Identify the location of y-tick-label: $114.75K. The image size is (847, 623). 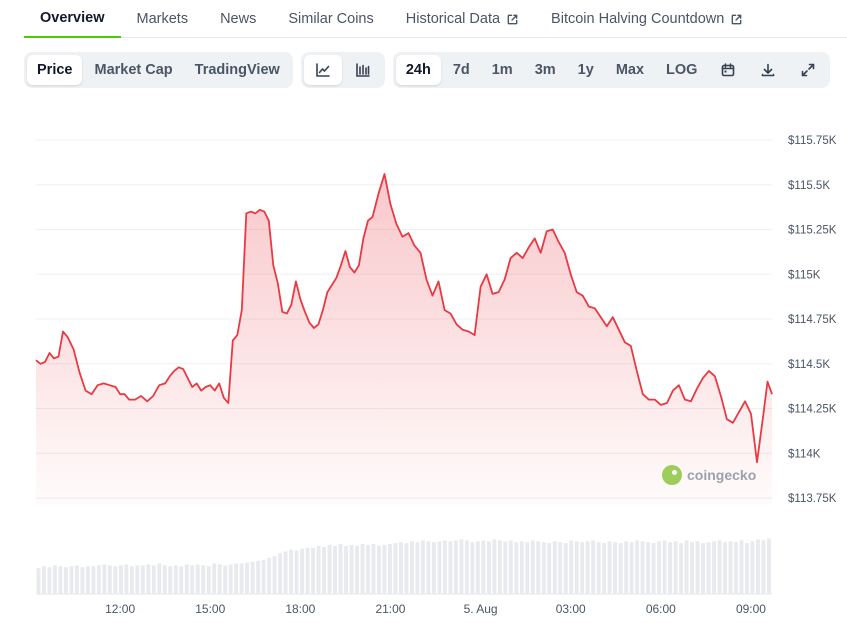
(812, 320).